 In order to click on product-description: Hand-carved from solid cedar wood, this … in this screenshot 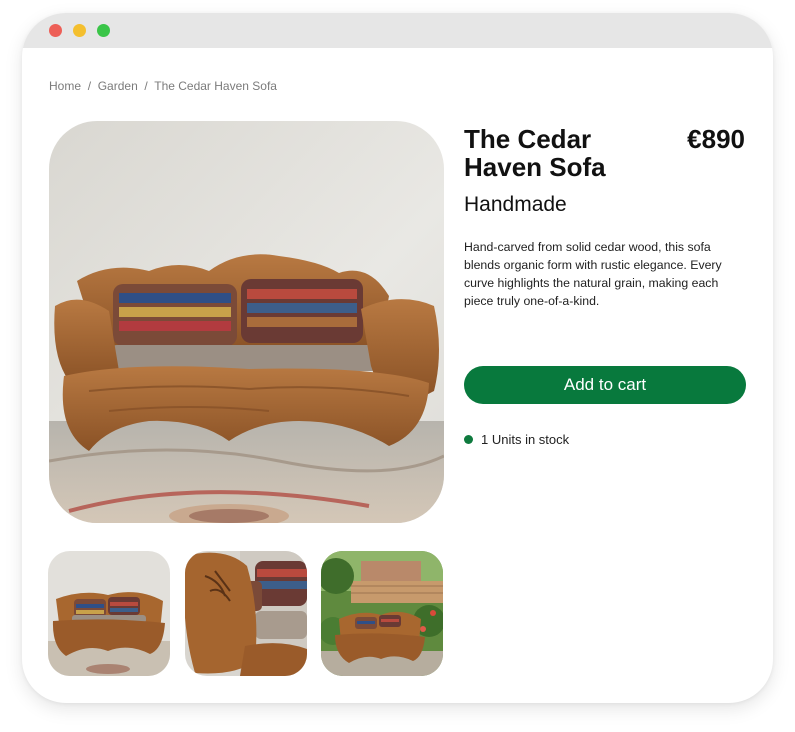, I will do `click(593, 274)`.